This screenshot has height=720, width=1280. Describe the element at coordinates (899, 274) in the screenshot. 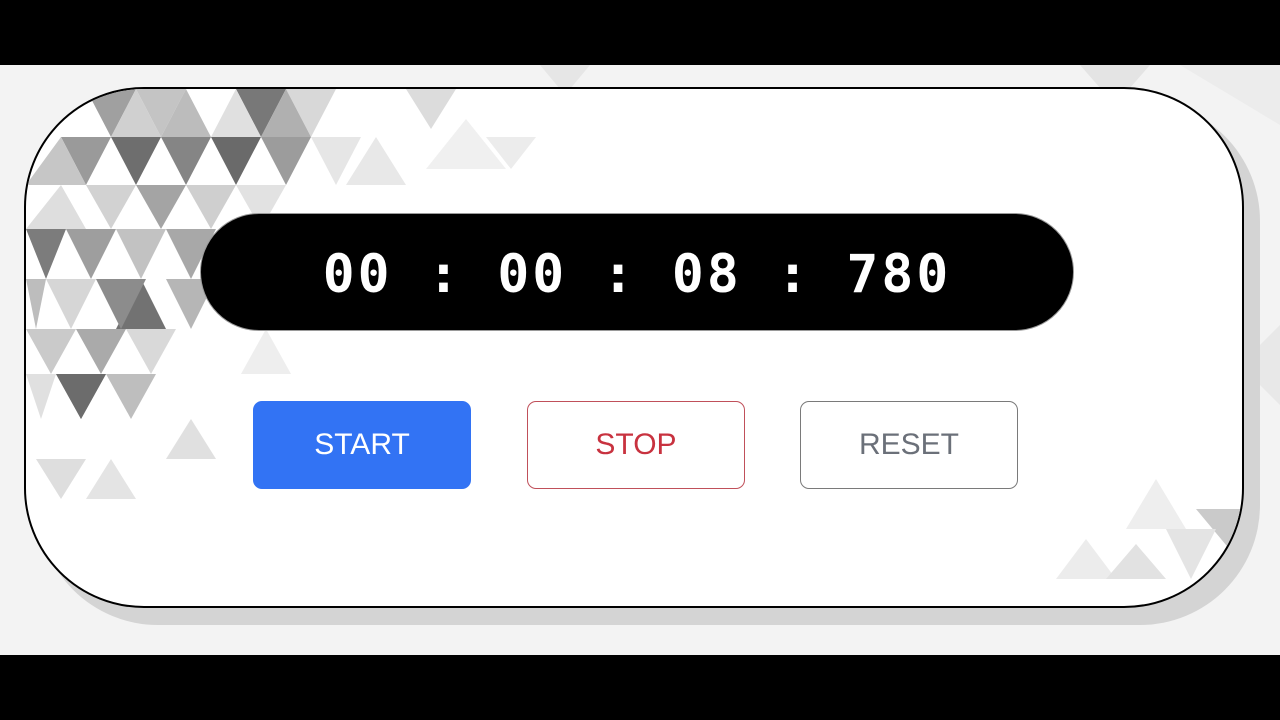

I see `timer-milliseconds: 780` at that location.